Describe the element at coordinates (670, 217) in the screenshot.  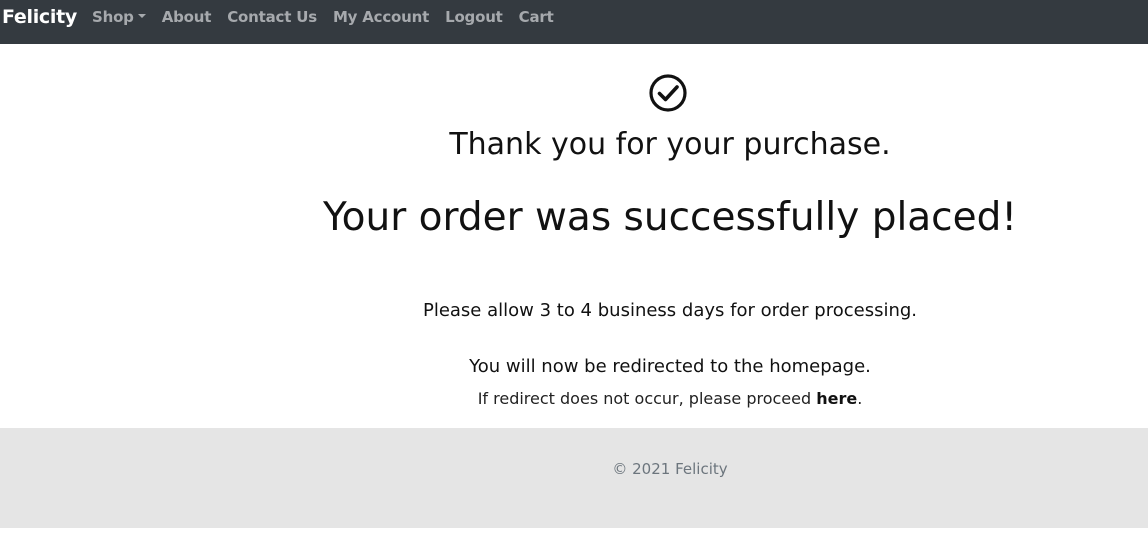
I see `order-success-heading: Your order was successfully placed!` at that location.